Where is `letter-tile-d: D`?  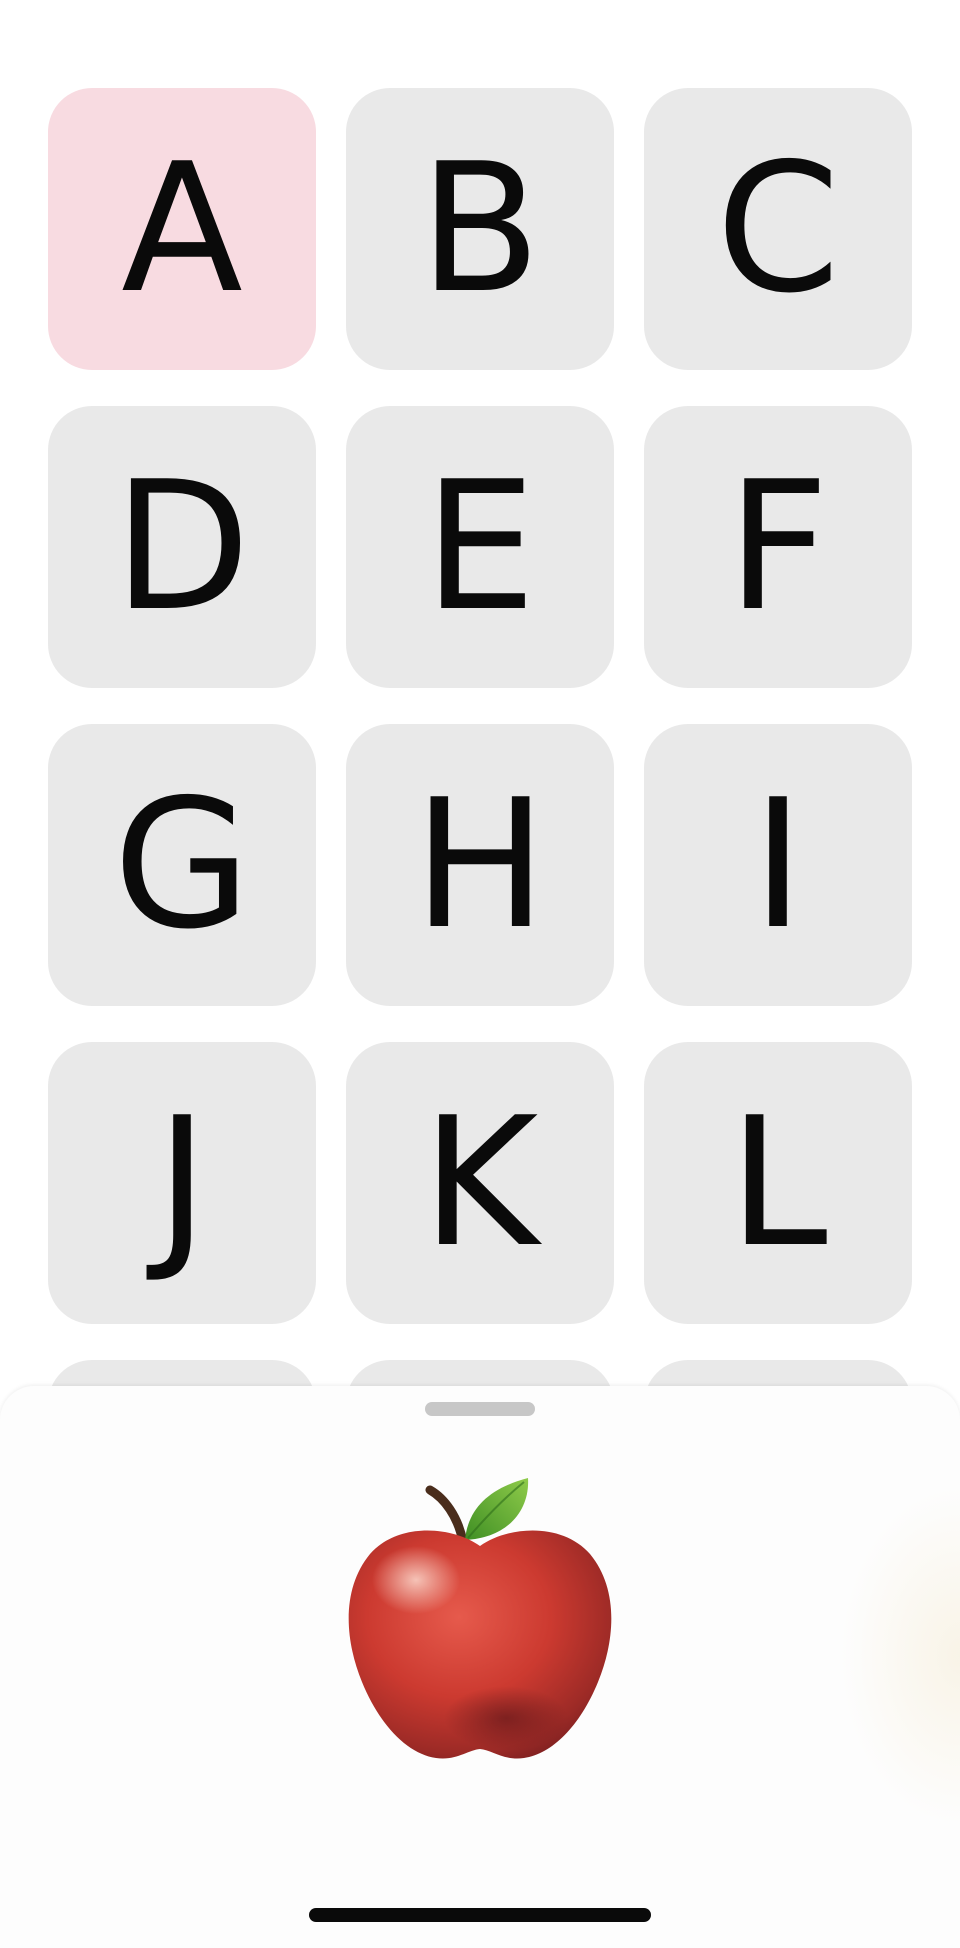 letter-tile-d: D is located at coordinates (182, 547).